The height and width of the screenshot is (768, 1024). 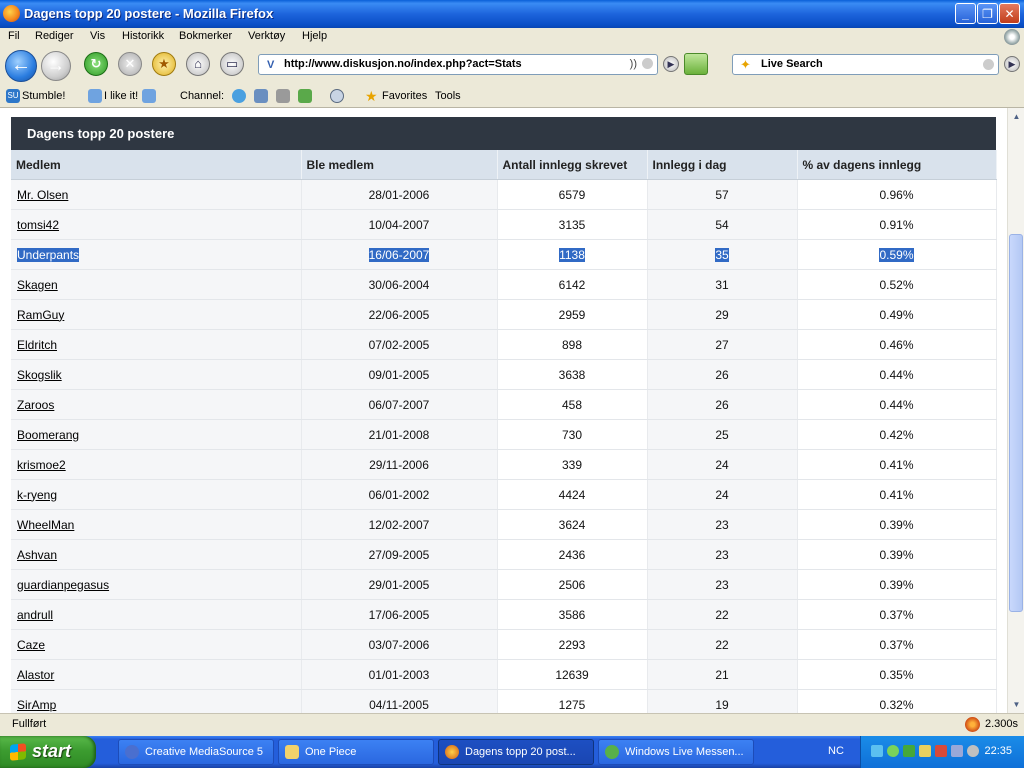 What do you see at coordinates (40, 315) in the screenshot?
I see `member-link: RamGuy` at bounding box center [40, 315].